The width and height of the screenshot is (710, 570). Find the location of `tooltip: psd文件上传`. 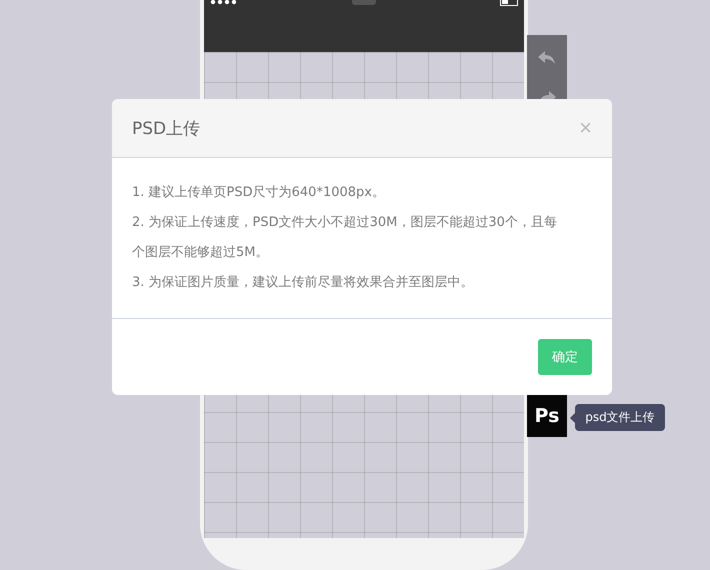

tooltip: psd文件上传 is located at coordinates (620, 417).